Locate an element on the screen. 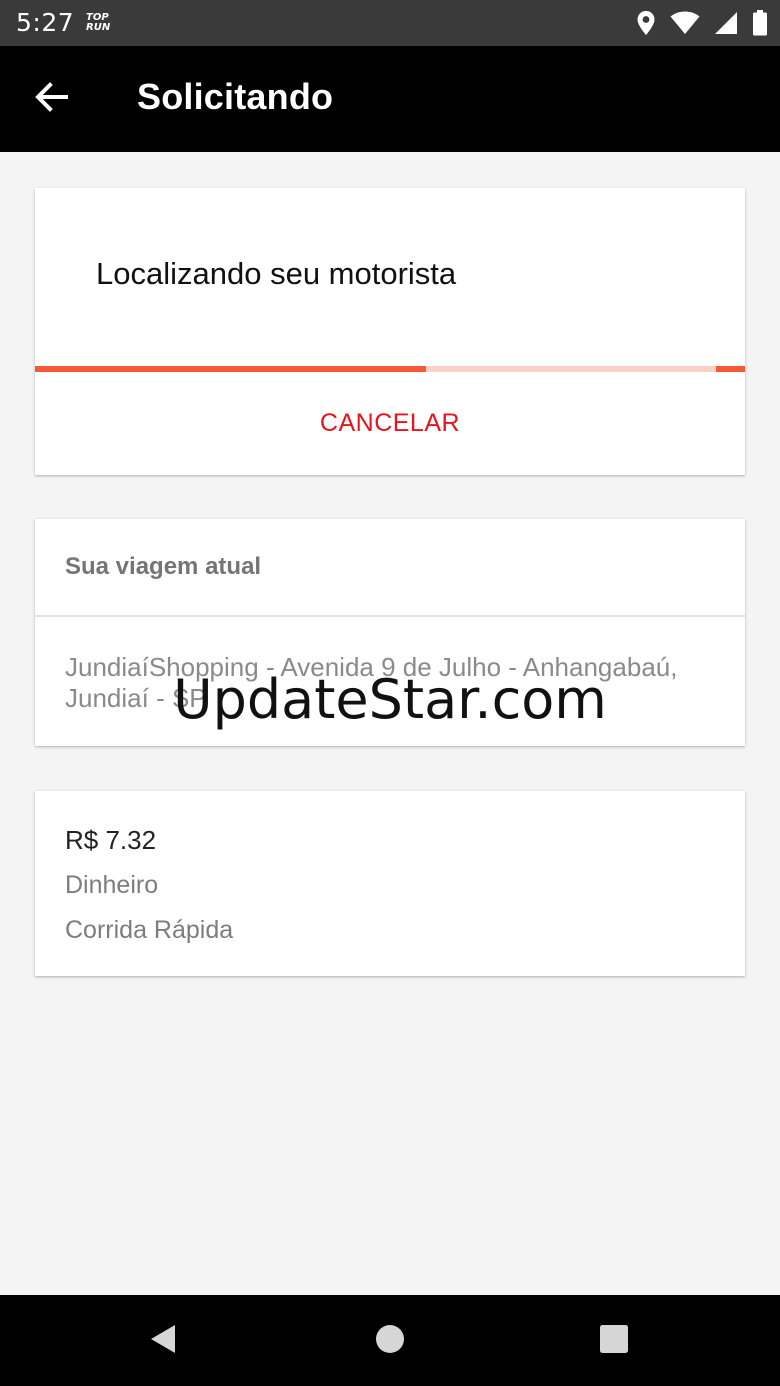  ride-type: Corrida Rápida is located at coordinates (149, 930).